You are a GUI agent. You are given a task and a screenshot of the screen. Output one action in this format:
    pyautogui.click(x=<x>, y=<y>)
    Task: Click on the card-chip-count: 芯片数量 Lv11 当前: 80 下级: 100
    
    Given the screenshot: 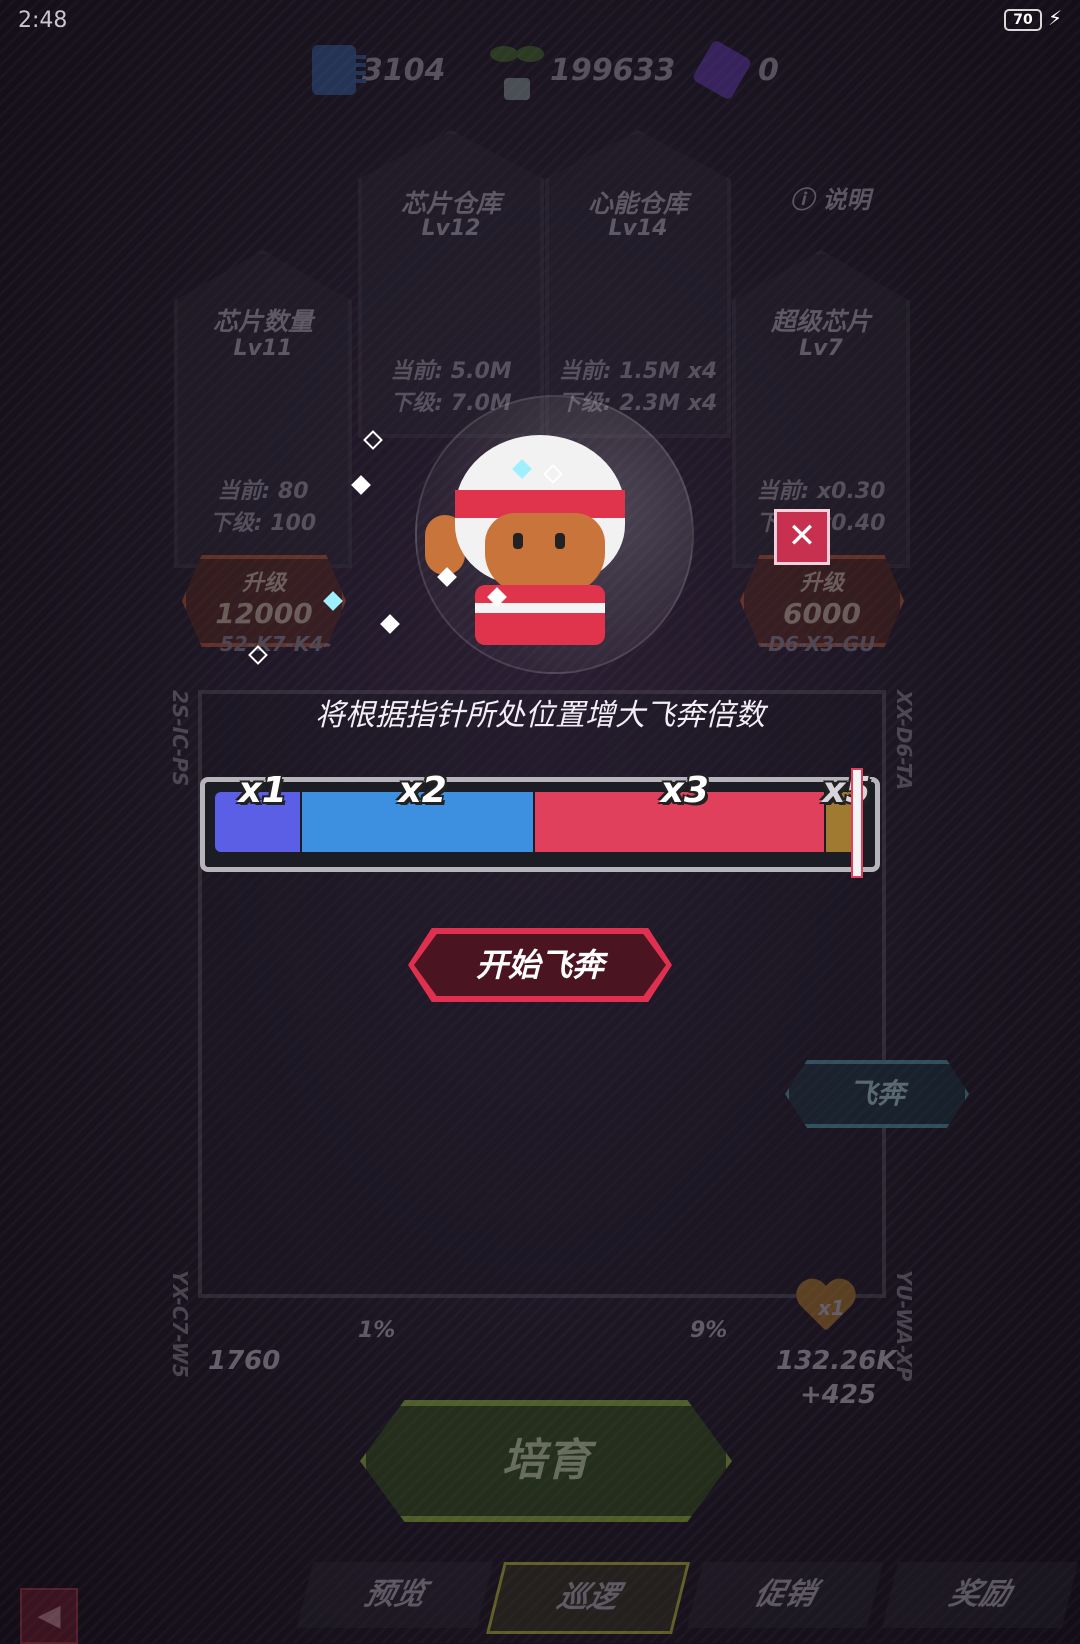 What is the action you would take?
    pyautogui.click(x=263, y=409)
    